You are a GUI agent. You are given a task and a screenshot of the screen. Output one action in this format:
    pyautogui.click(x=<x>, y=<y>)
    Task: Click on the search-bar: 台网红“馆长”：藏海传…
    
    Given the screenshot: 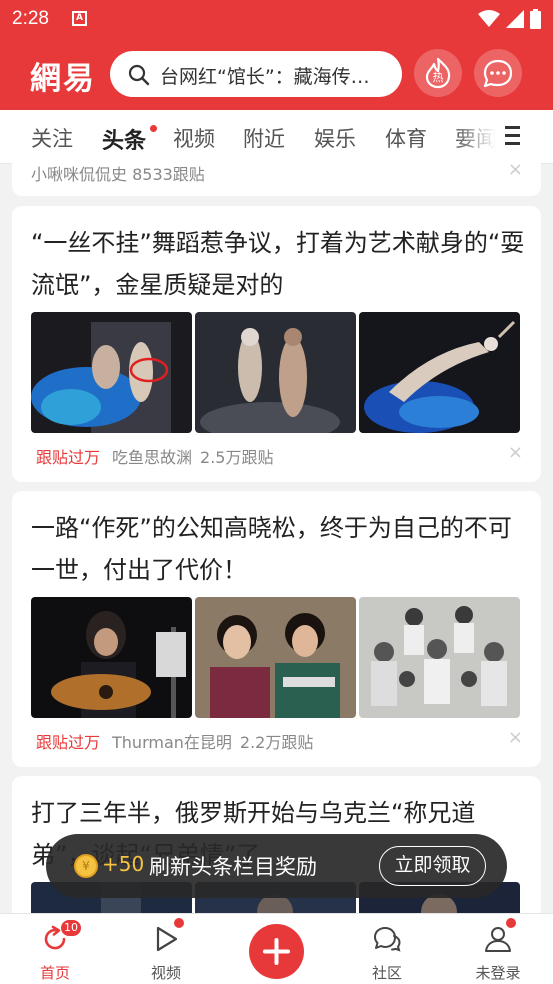 What is the action you would take?
    pyautogui.click(x=256, y=74)
    